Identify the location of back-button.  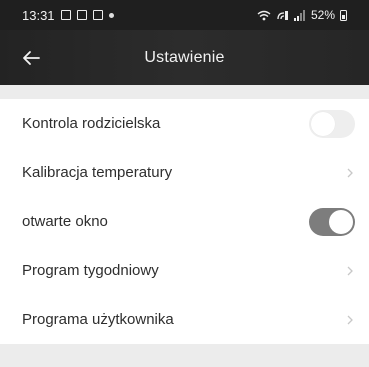
(31, 58).